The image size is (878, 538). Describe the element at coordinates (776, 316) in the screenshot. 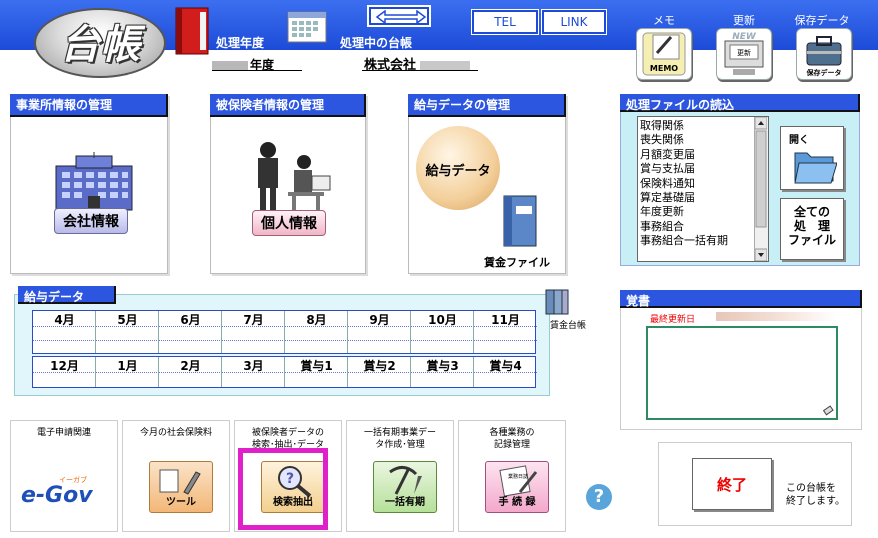

I see `last-updated-redacted` at that location.